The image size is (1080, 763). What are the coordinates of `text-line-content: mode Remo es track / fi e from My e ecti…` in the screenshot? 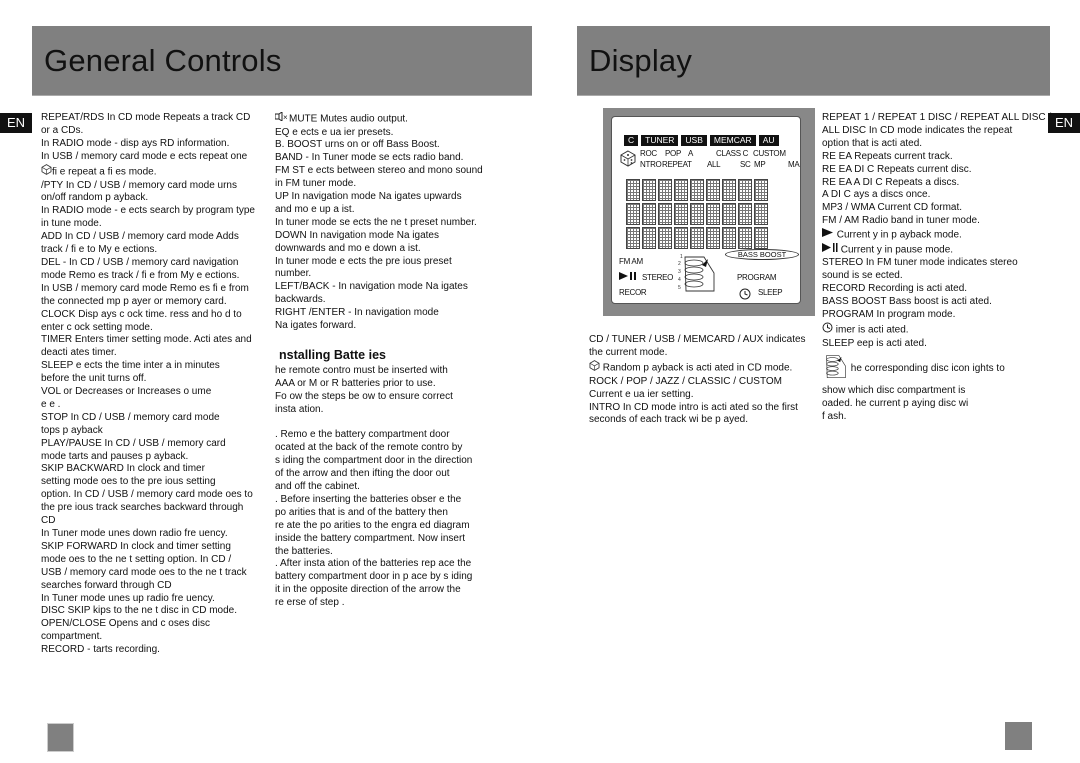 It's located at (140, 275).